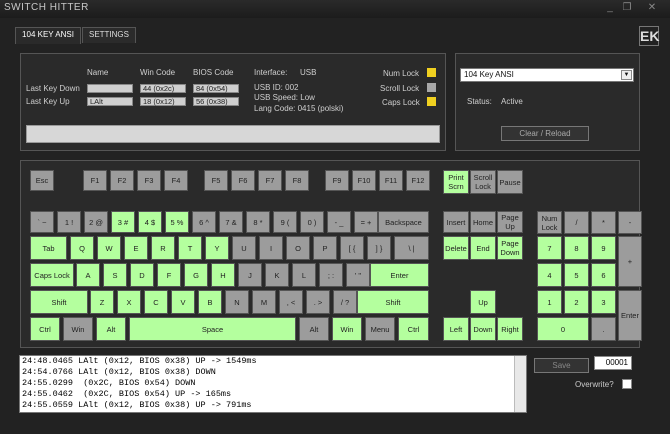 This screenshot has height=434, width=670. What do you see at coordinates (291, 302) in the screenshot?
I see `key-comma: , <` at bounding box center [291, 302].